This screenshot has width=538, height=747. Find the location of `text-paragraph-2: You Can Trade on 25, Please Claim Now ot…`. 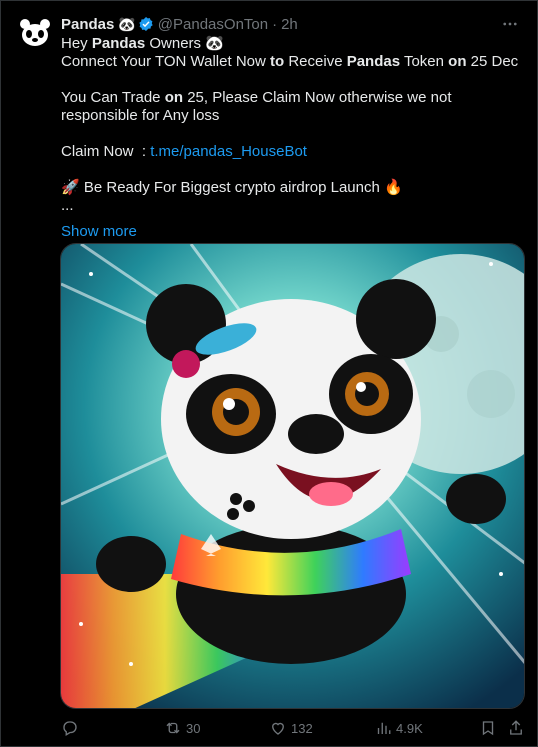

text-paragraph-2: You Can Trade on 25, Please Claim Now ot… is located at coordinates (258, 106).